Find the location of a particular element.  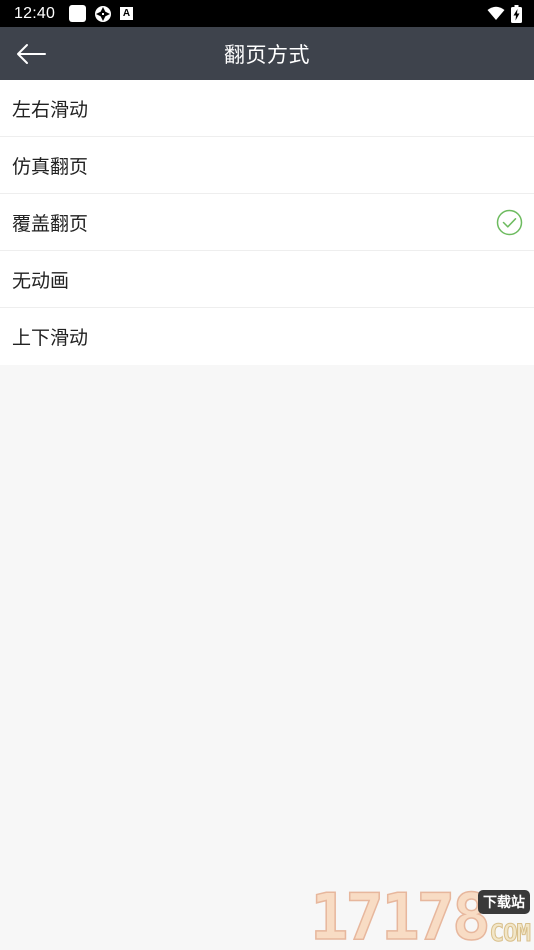

option-slide-vertical: 上下滑动 is located at coordinates (267, 336).